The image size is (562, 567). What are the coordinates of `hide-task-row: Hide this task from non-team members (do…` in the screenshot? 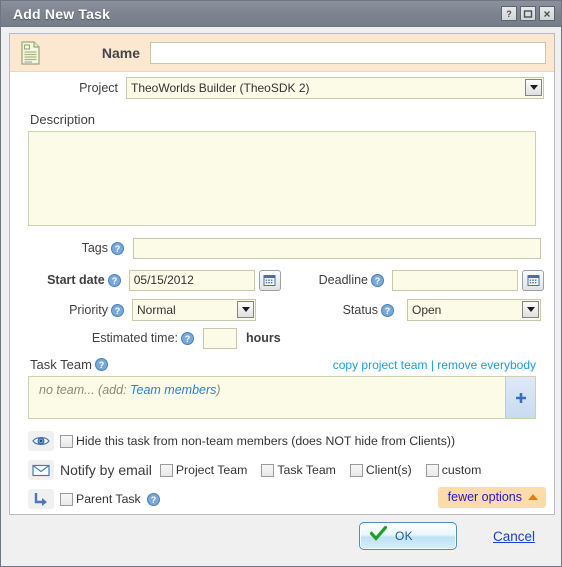 It's located at (282, 441).